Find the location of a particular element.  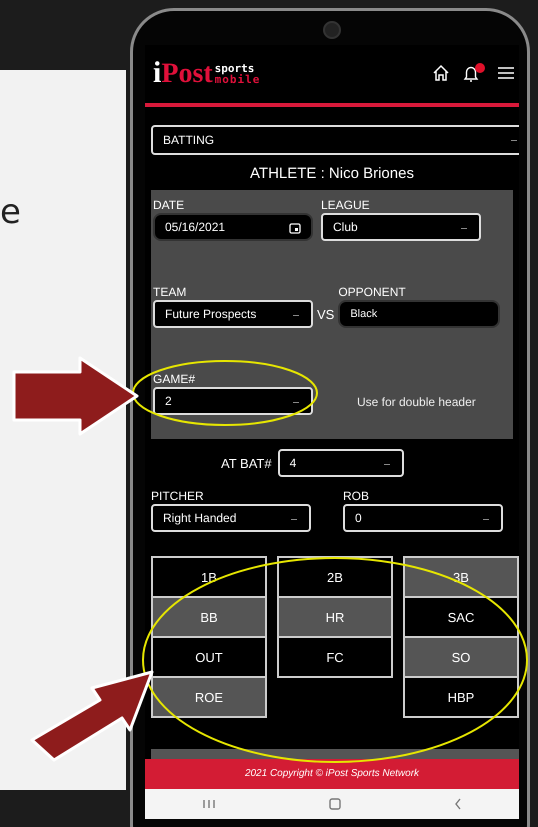

menu-icon is located at coordinates (506, 73).